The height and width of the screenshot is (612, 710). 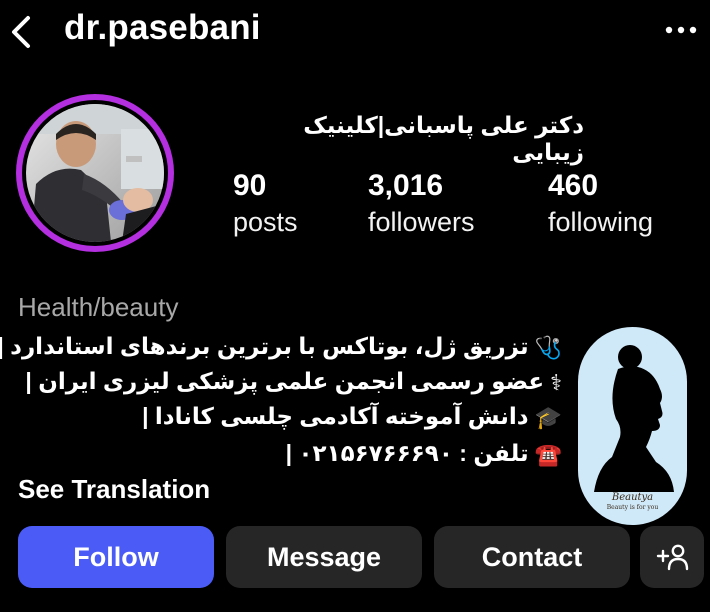 I want to click on see-translation-link: See Translation, so click(x=114, y=489).